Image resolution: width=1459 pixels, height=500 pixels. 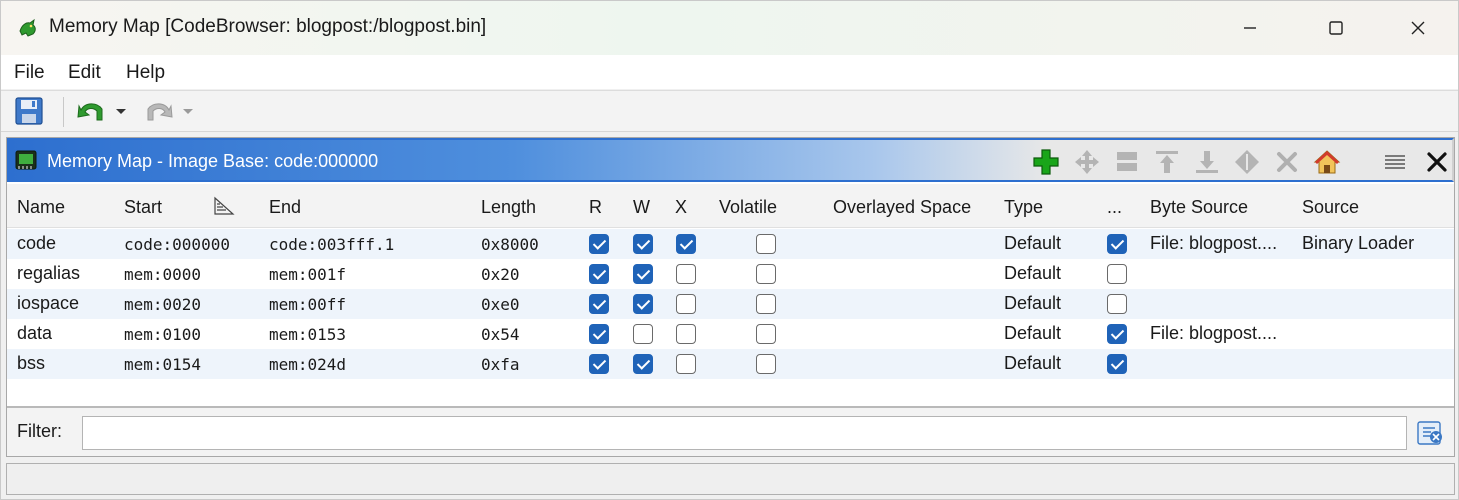 I want to click on menu-bar: File Edit Help, so click(x=729, y=72).